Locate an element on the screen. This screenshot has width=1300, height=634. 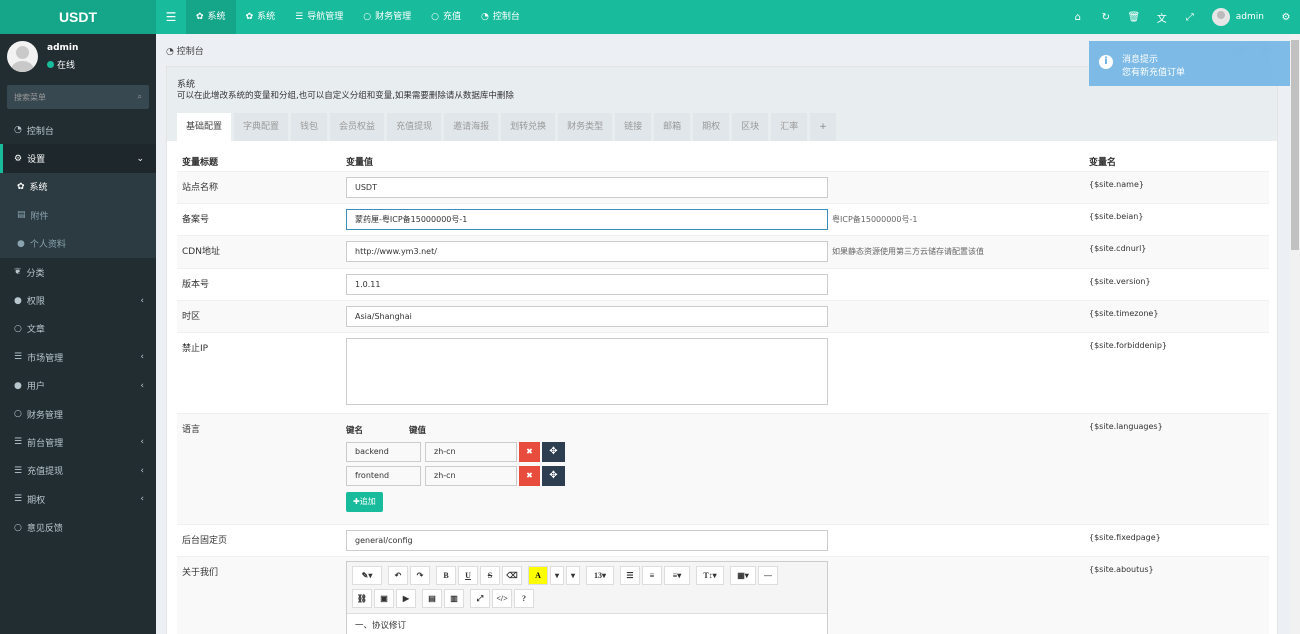
tab-options: 期权 is located at coordinates (711, 127).